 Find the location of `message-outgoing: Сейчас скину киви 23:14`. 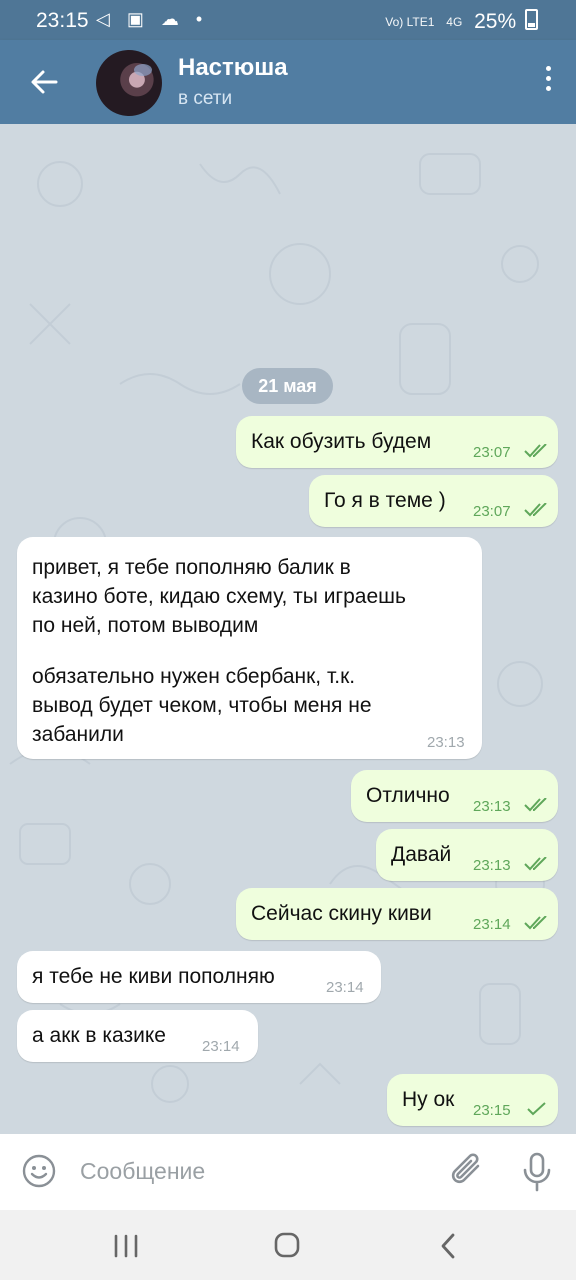

message-outgoing: Сейчас скину киви 23:14 is located at coordinates (397, 914).